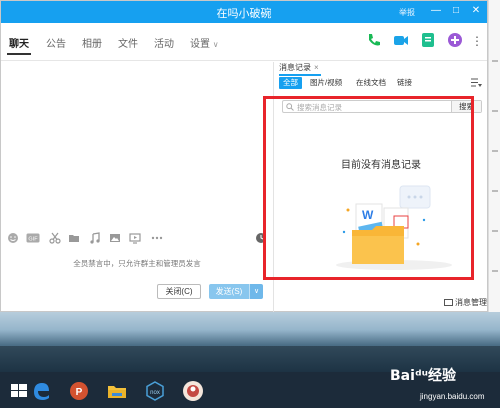 The height and width of the screenshot is (408, 500). I want to click on tab-message-history: 消息记录 ×, so click(300, 69).